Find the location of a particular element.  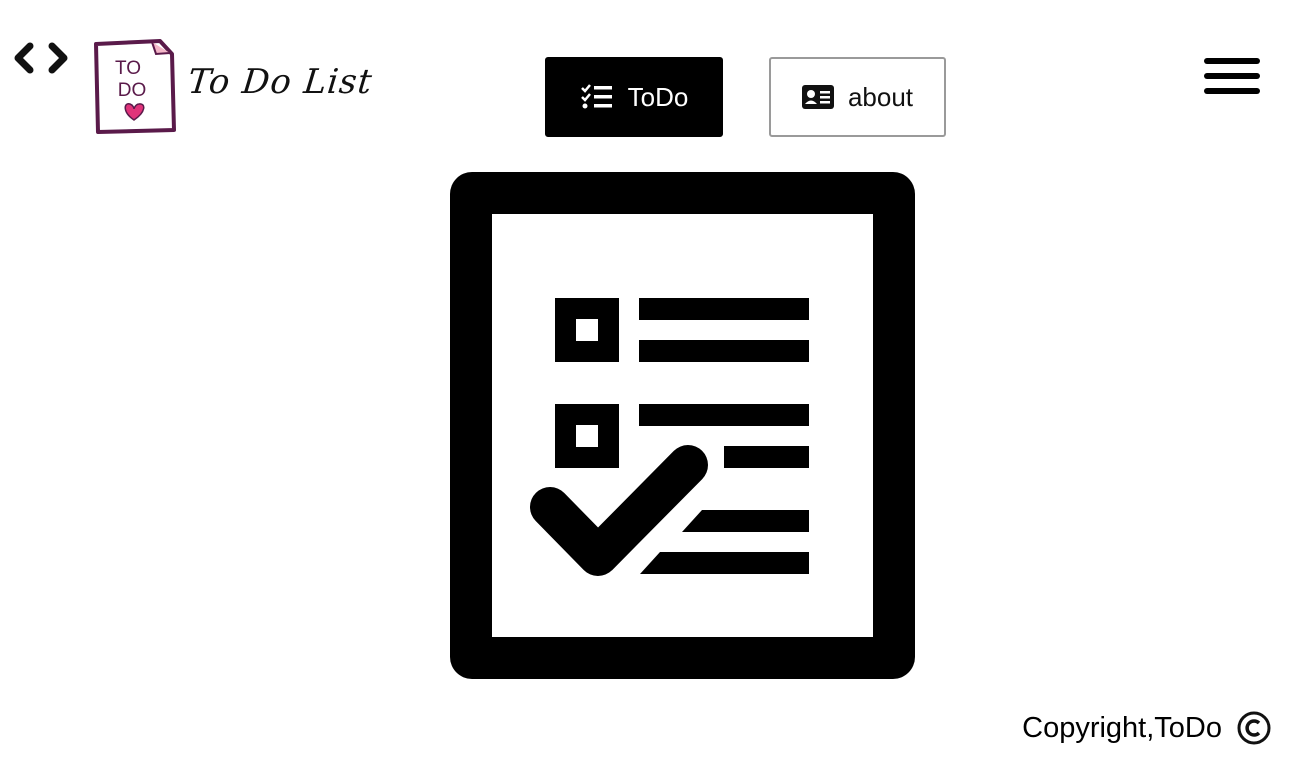

id-card-icon is located at coordinates (817, 97).